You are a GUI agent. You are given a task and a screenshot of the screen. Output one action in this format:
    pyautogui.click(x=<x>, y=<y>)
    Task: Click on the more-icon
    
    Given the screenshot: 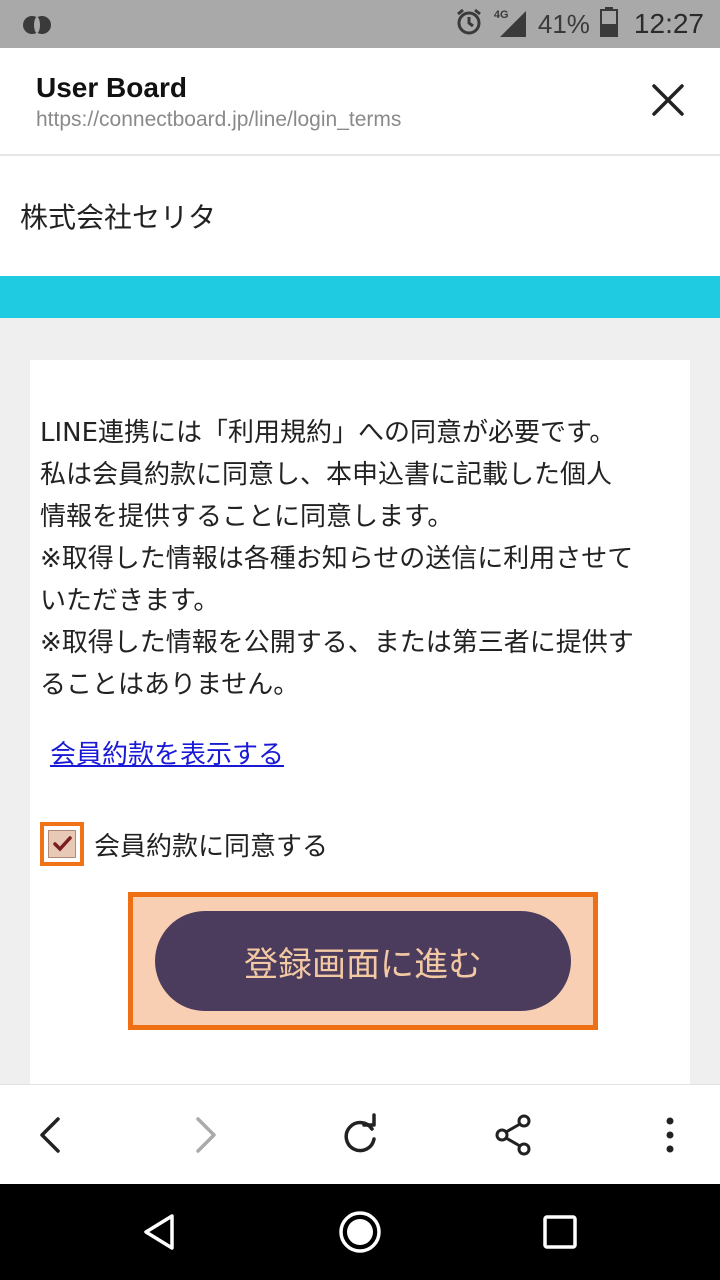 What is the action you would take?
    pyautogui.click(x=670, y=1135)
    